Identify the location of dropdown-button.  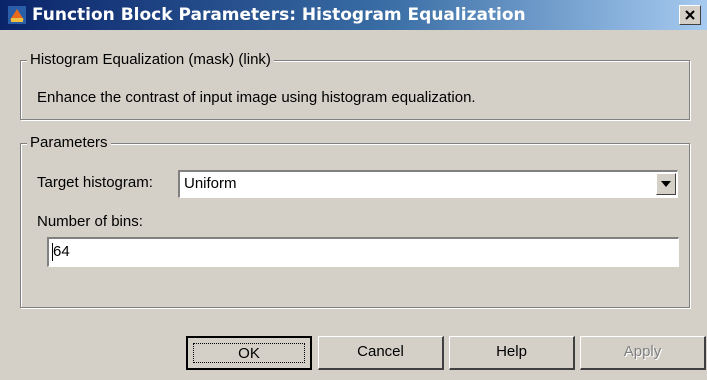
(666, 184).